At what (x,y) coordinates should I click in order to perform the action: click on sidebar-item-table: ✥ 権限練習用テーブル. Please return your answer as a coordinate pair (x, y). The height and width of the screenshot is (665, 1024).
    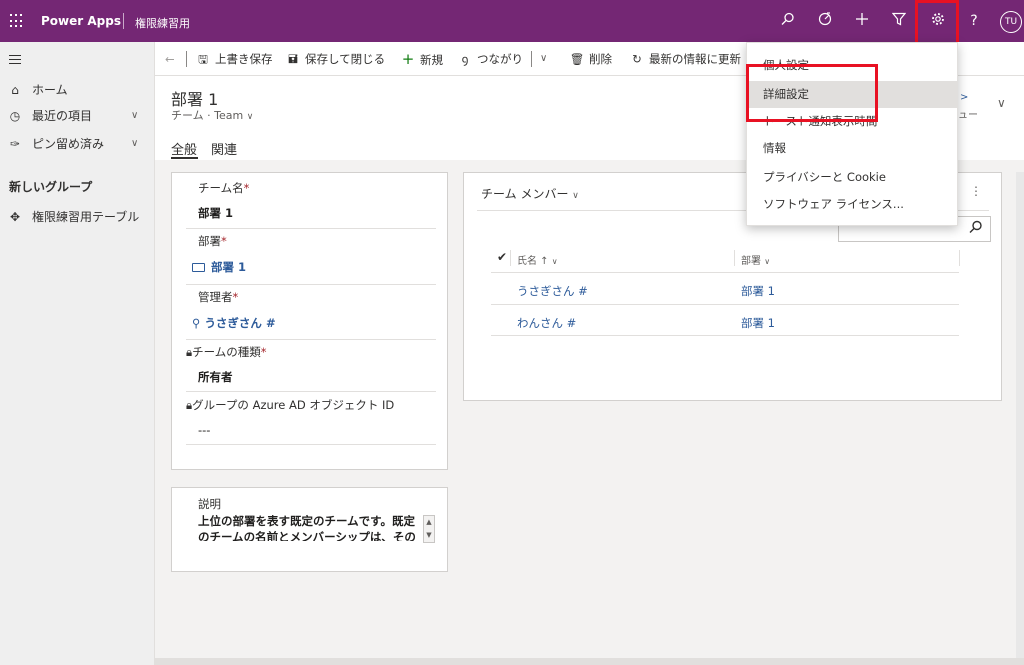
    Looking at the image, I should click on (77, 217).